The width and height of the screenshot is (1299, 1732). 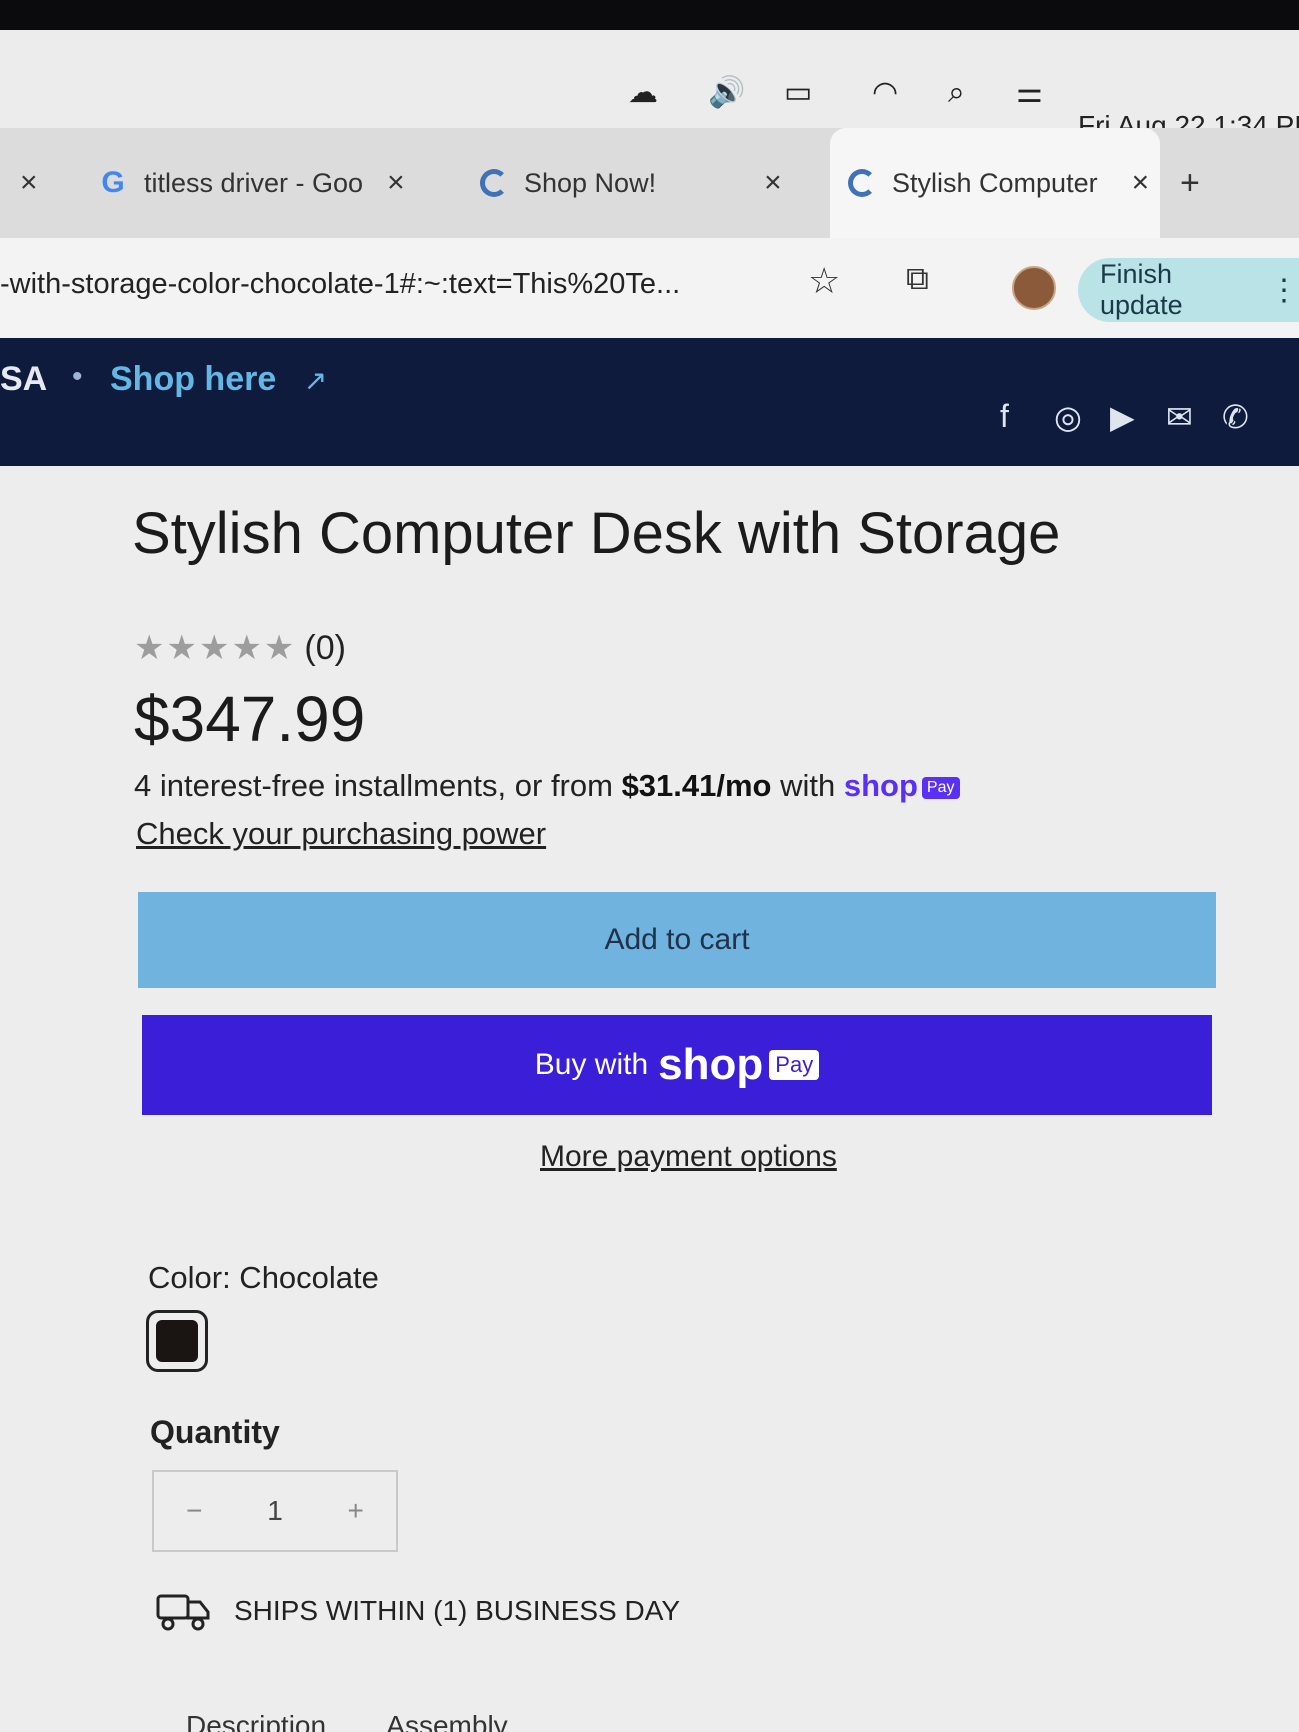 I want to click on finish-update-button: Finish update ⋮, so click(x=1188, y=290).